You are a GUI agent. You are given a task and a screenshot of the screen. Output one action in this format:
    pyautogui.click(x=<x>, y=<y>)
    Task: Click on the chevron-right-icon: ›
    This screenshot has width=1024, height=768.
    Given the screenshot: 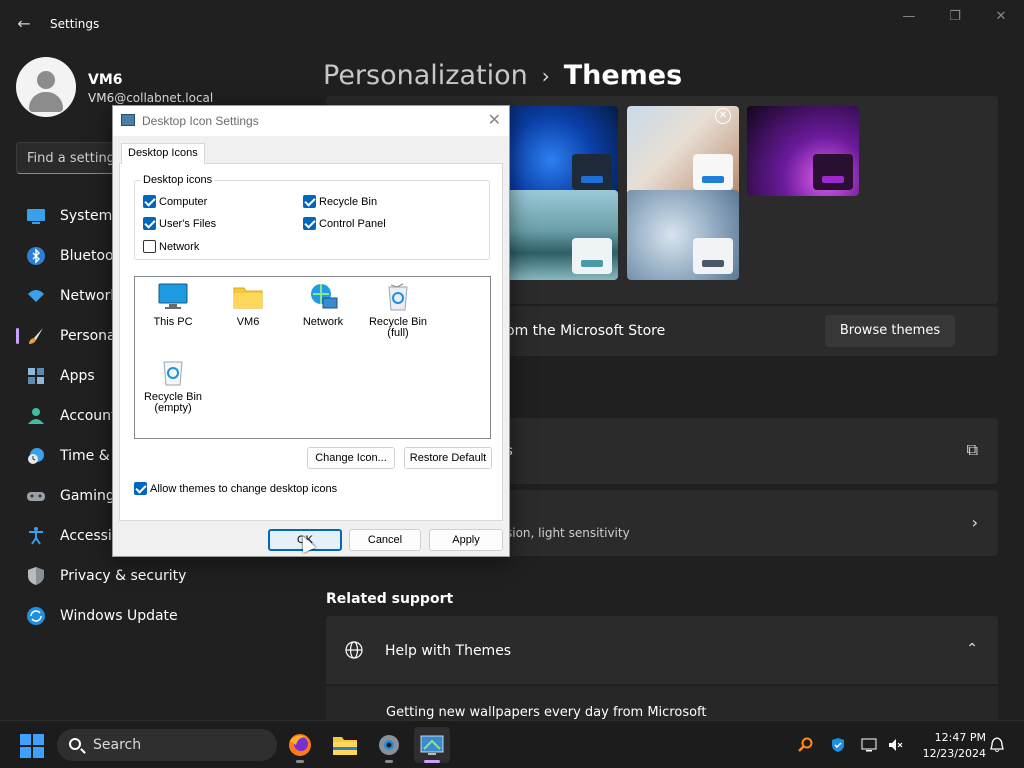 What is the action you would take?
    pyautogui.click(x=974, y=522)
    